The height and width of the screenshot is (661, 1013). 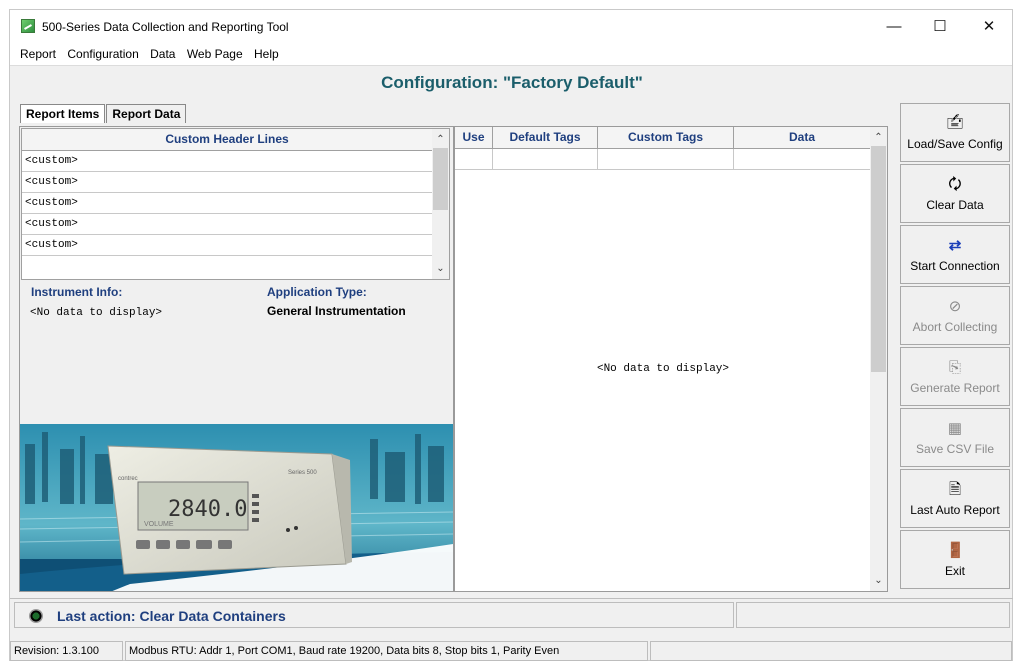 What do you see at coordinates (955, 245) in the screenshot?
I see `start-connection-icon: ⇄` at bounding box center [955, 245].